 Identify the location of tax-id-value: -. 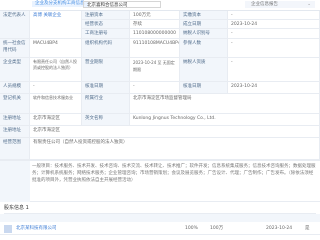
(274, 34).